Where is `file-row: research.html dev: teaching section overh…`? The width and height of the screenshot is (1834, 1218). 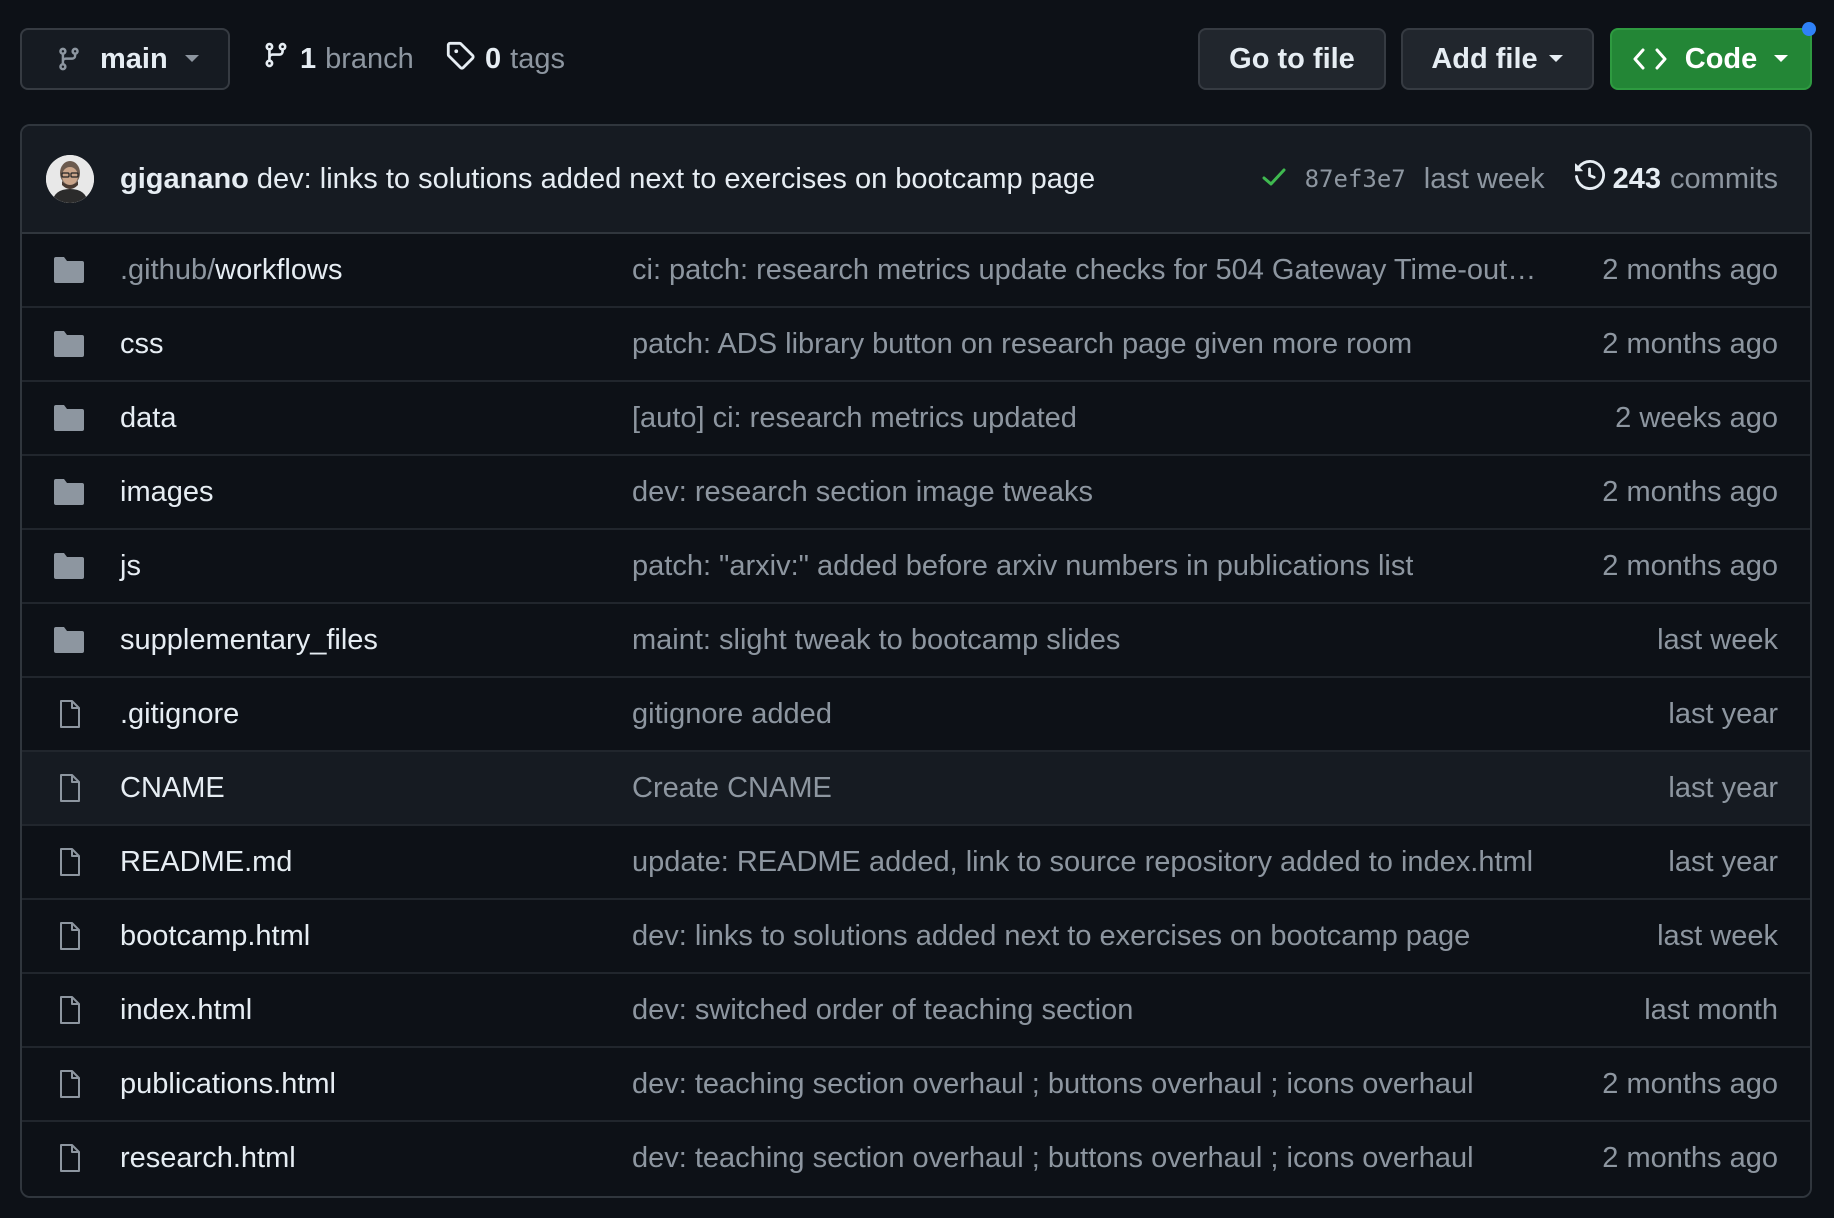
file-row: research.html dev: teaching section overh… is located at coordinates (916, 1159).